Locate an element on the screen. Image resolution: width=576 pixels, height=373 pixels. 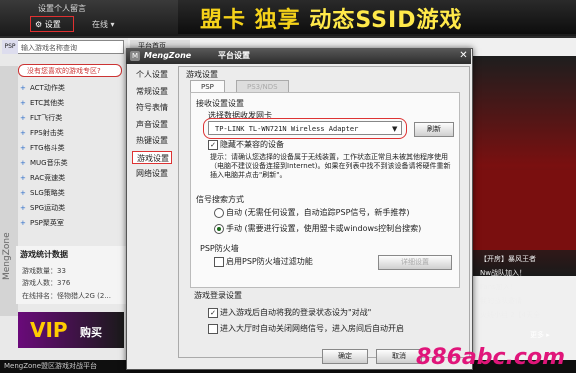
vip-text: VIP is located at coordinates (49, 330).